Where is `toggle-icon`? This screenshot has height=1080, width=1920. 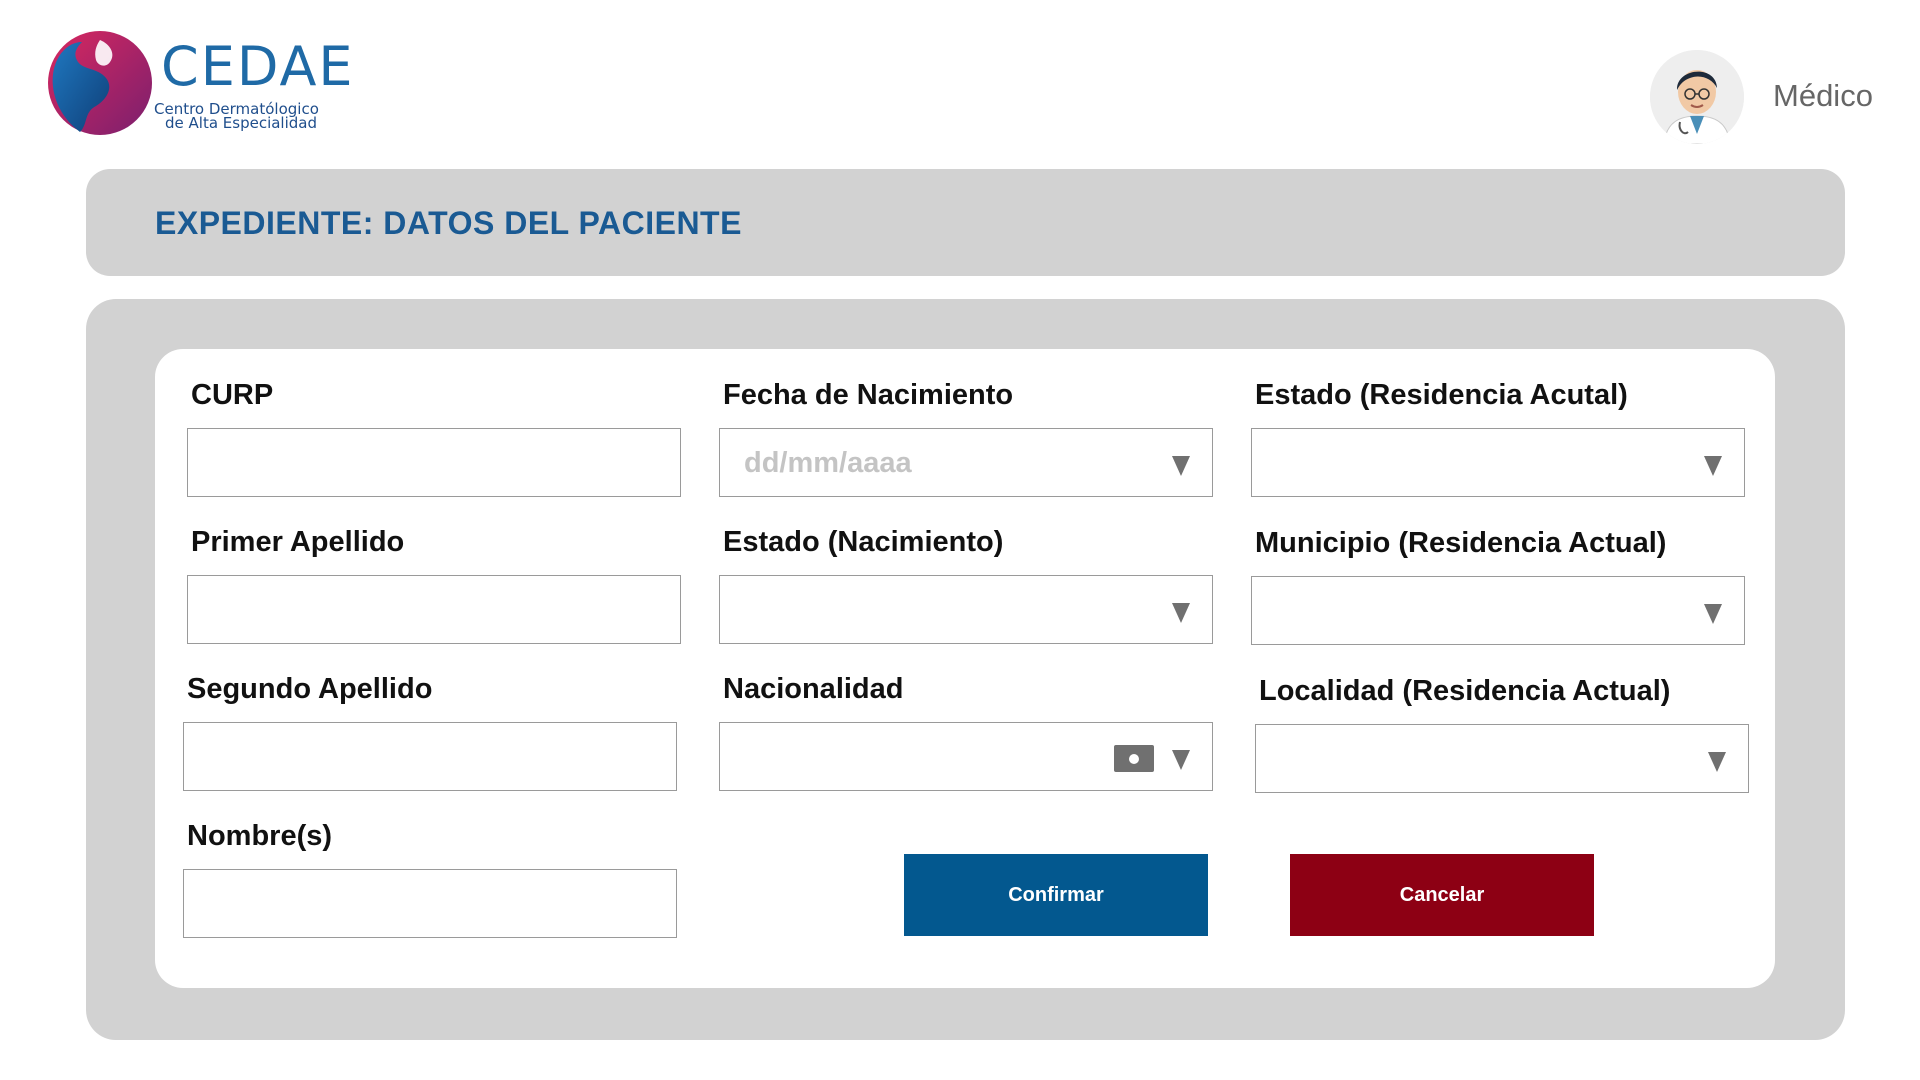
toggle-icon is located at coordinates (1134, 758).